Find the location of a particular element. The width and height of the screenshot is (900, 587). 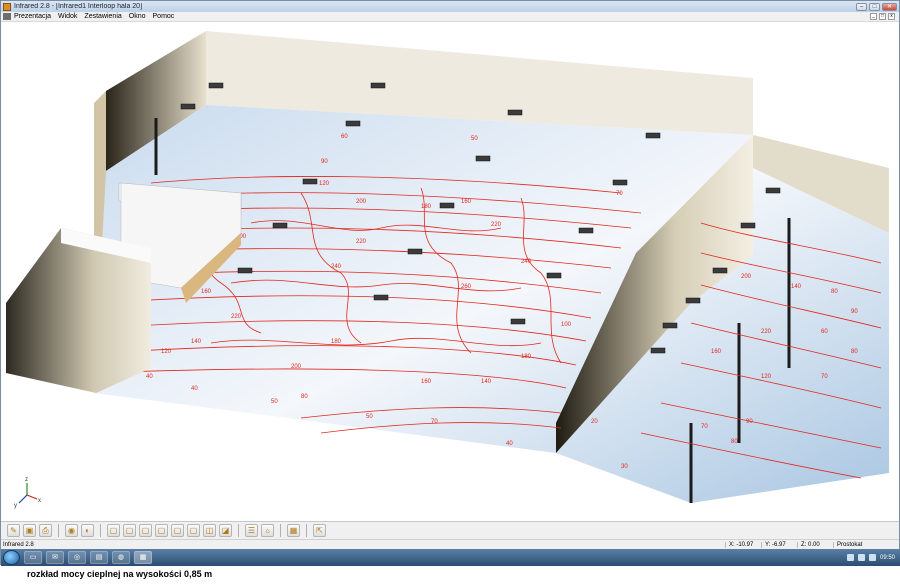

menu-zestawienia: Zestawienia is located at coordinates (102, 16).